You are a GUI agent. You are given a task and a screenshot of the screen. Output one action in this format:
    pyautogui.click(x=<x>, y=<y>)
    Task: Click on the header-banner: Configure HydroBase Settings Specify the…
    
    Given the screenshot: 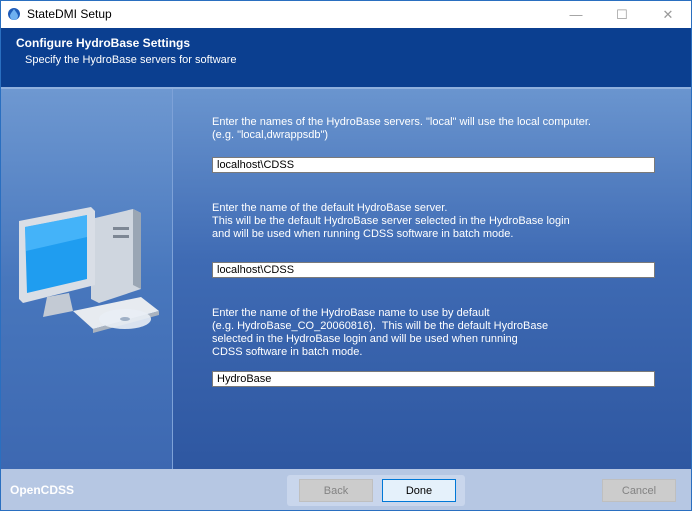 What is the action you would take?
    pyautogui.click(x=346, y=58)
    